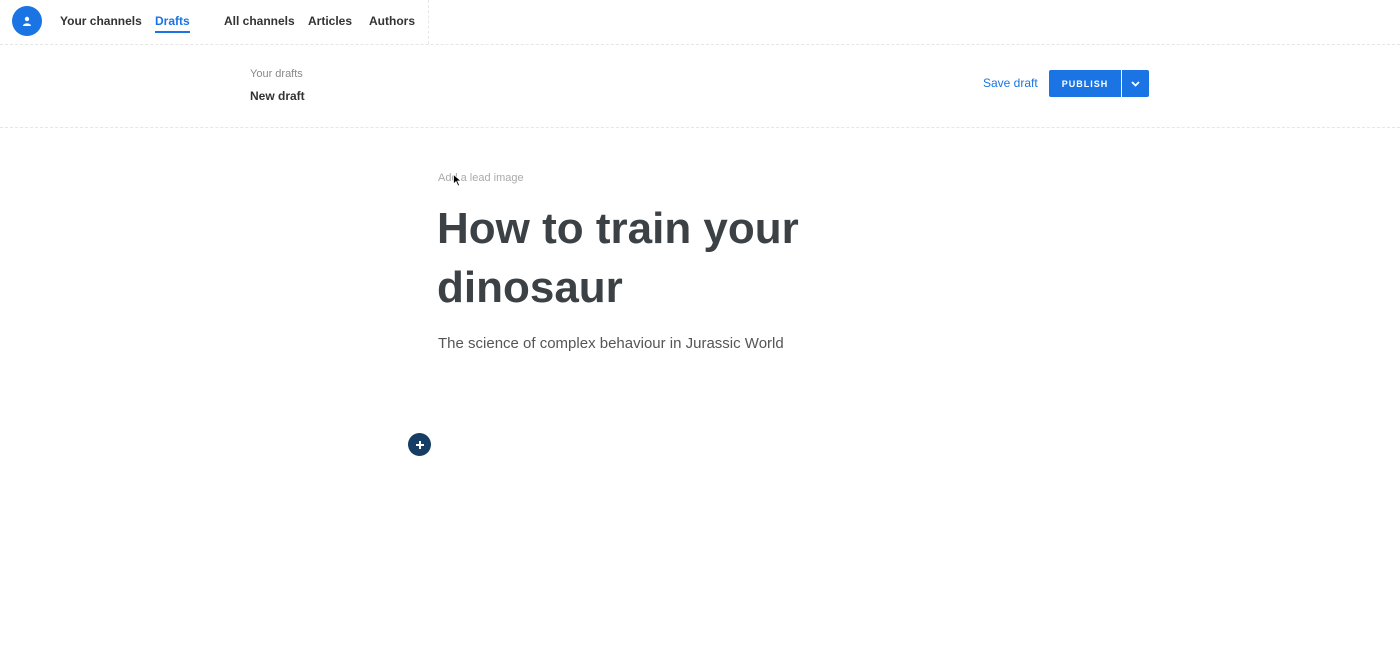 The width and height of the screenshot is (1400, 672). Describe the element at coordinates (101, 21) in the screenshot. I see `nav-your-channels: Your channels` at that location.